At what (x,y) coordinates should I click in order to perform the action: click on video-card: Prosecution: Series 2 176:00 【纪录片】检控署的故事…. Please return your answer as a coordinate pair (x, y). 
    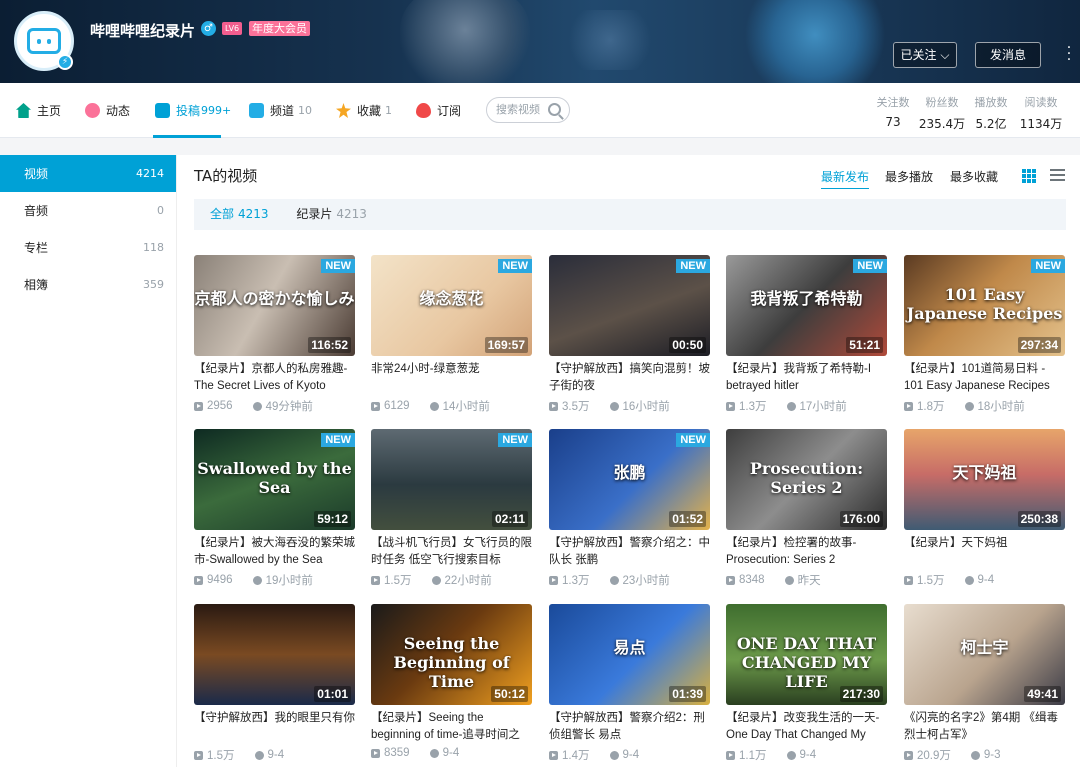
    Looking at the image, I should click on (806, 508).